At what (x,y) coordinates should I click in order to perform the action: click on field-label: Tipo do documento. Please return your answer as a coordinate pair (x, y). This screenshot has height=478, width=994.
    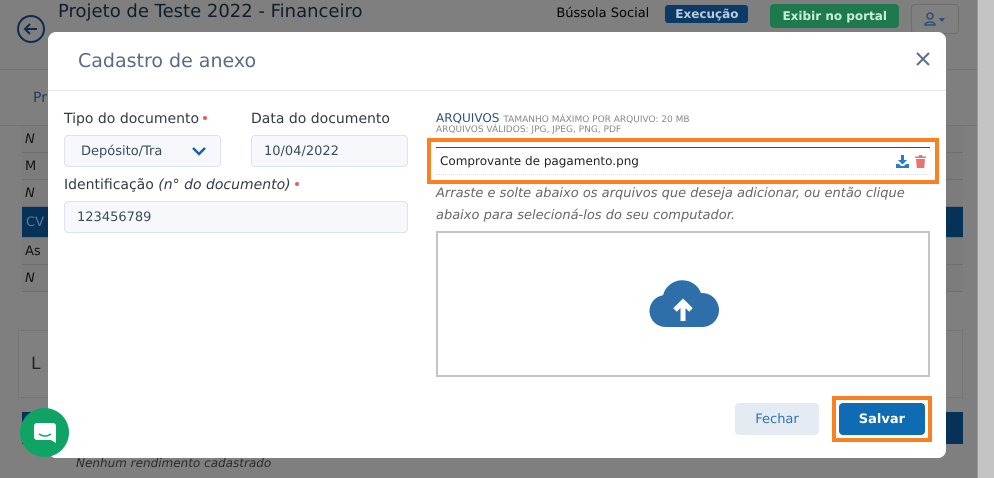
    Looking at the image, I should click on (142, 119).